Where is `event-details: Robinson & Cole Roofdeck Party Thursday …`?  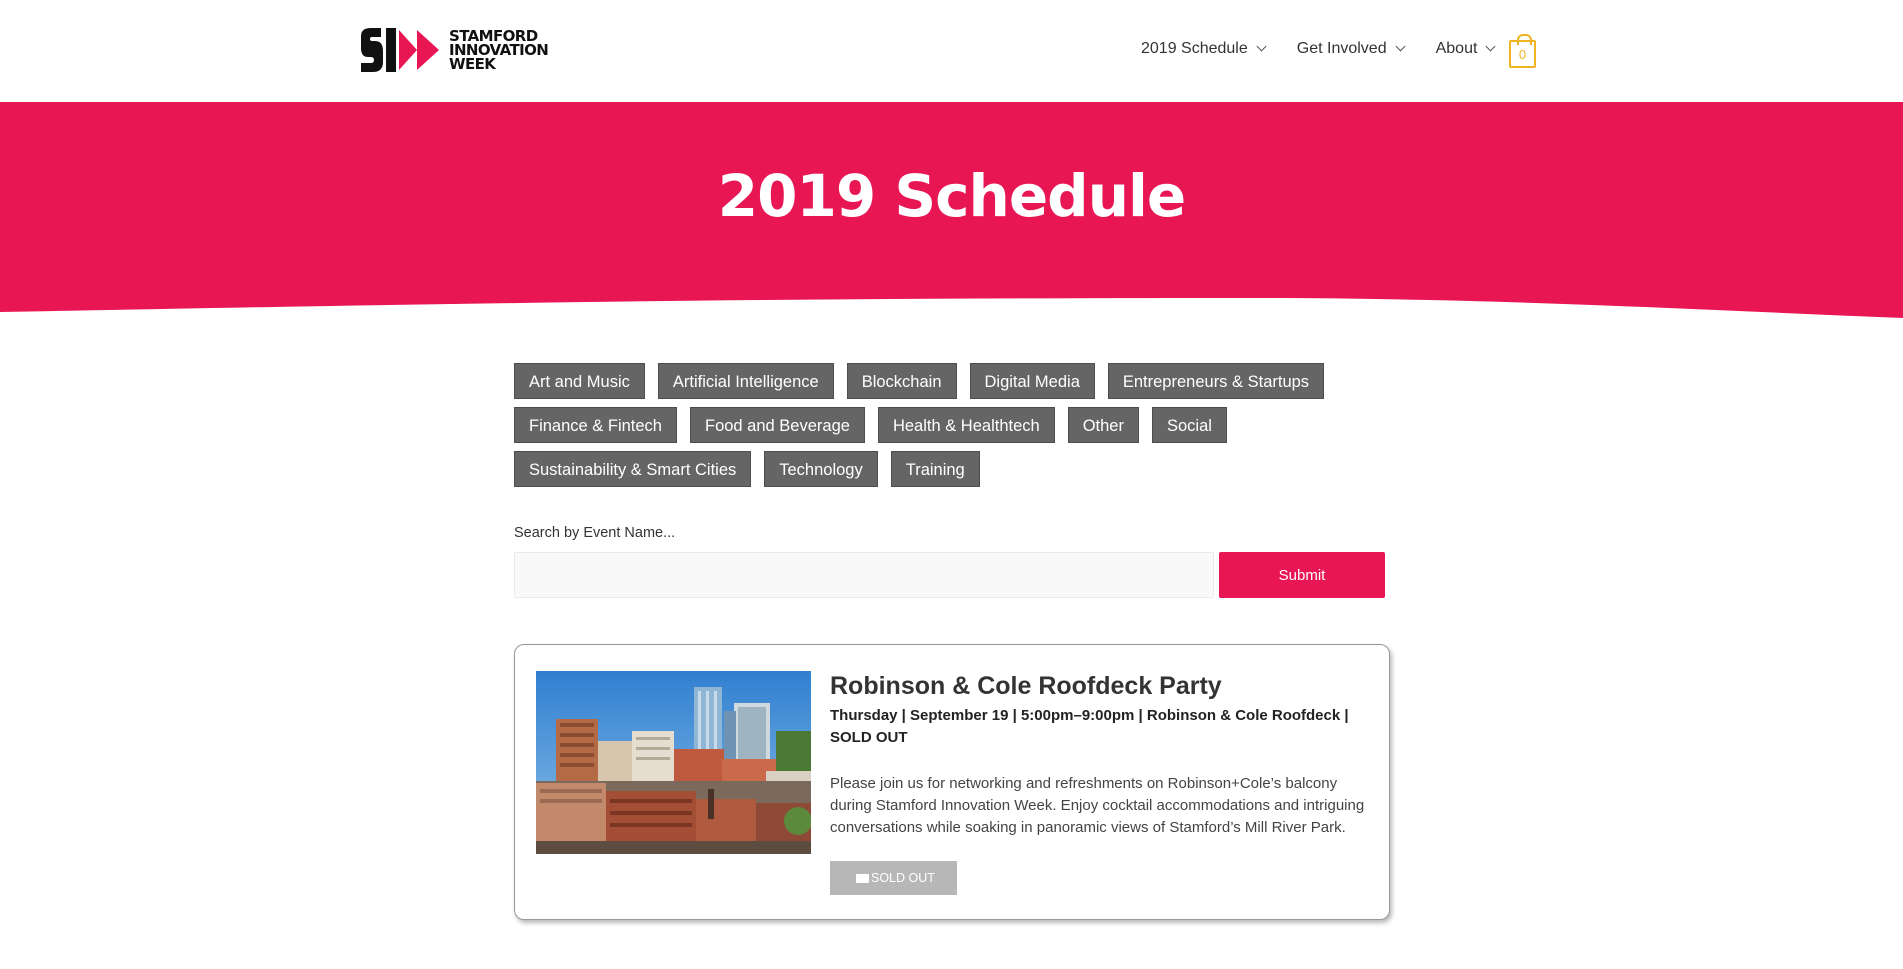
event-details: Robinson & Cole Roofdeck Party Thursday … is located at coordinates (1100, 783).